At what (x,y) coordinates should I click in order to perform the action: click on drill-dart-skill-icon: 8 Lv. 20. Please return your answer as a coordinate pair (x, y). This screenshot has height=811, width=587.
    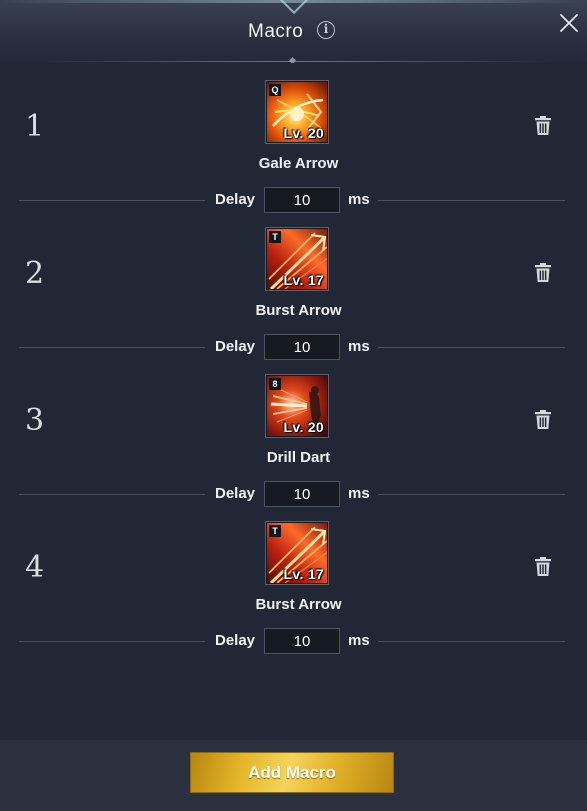
    Looking at the image, I should click on (297, 406).